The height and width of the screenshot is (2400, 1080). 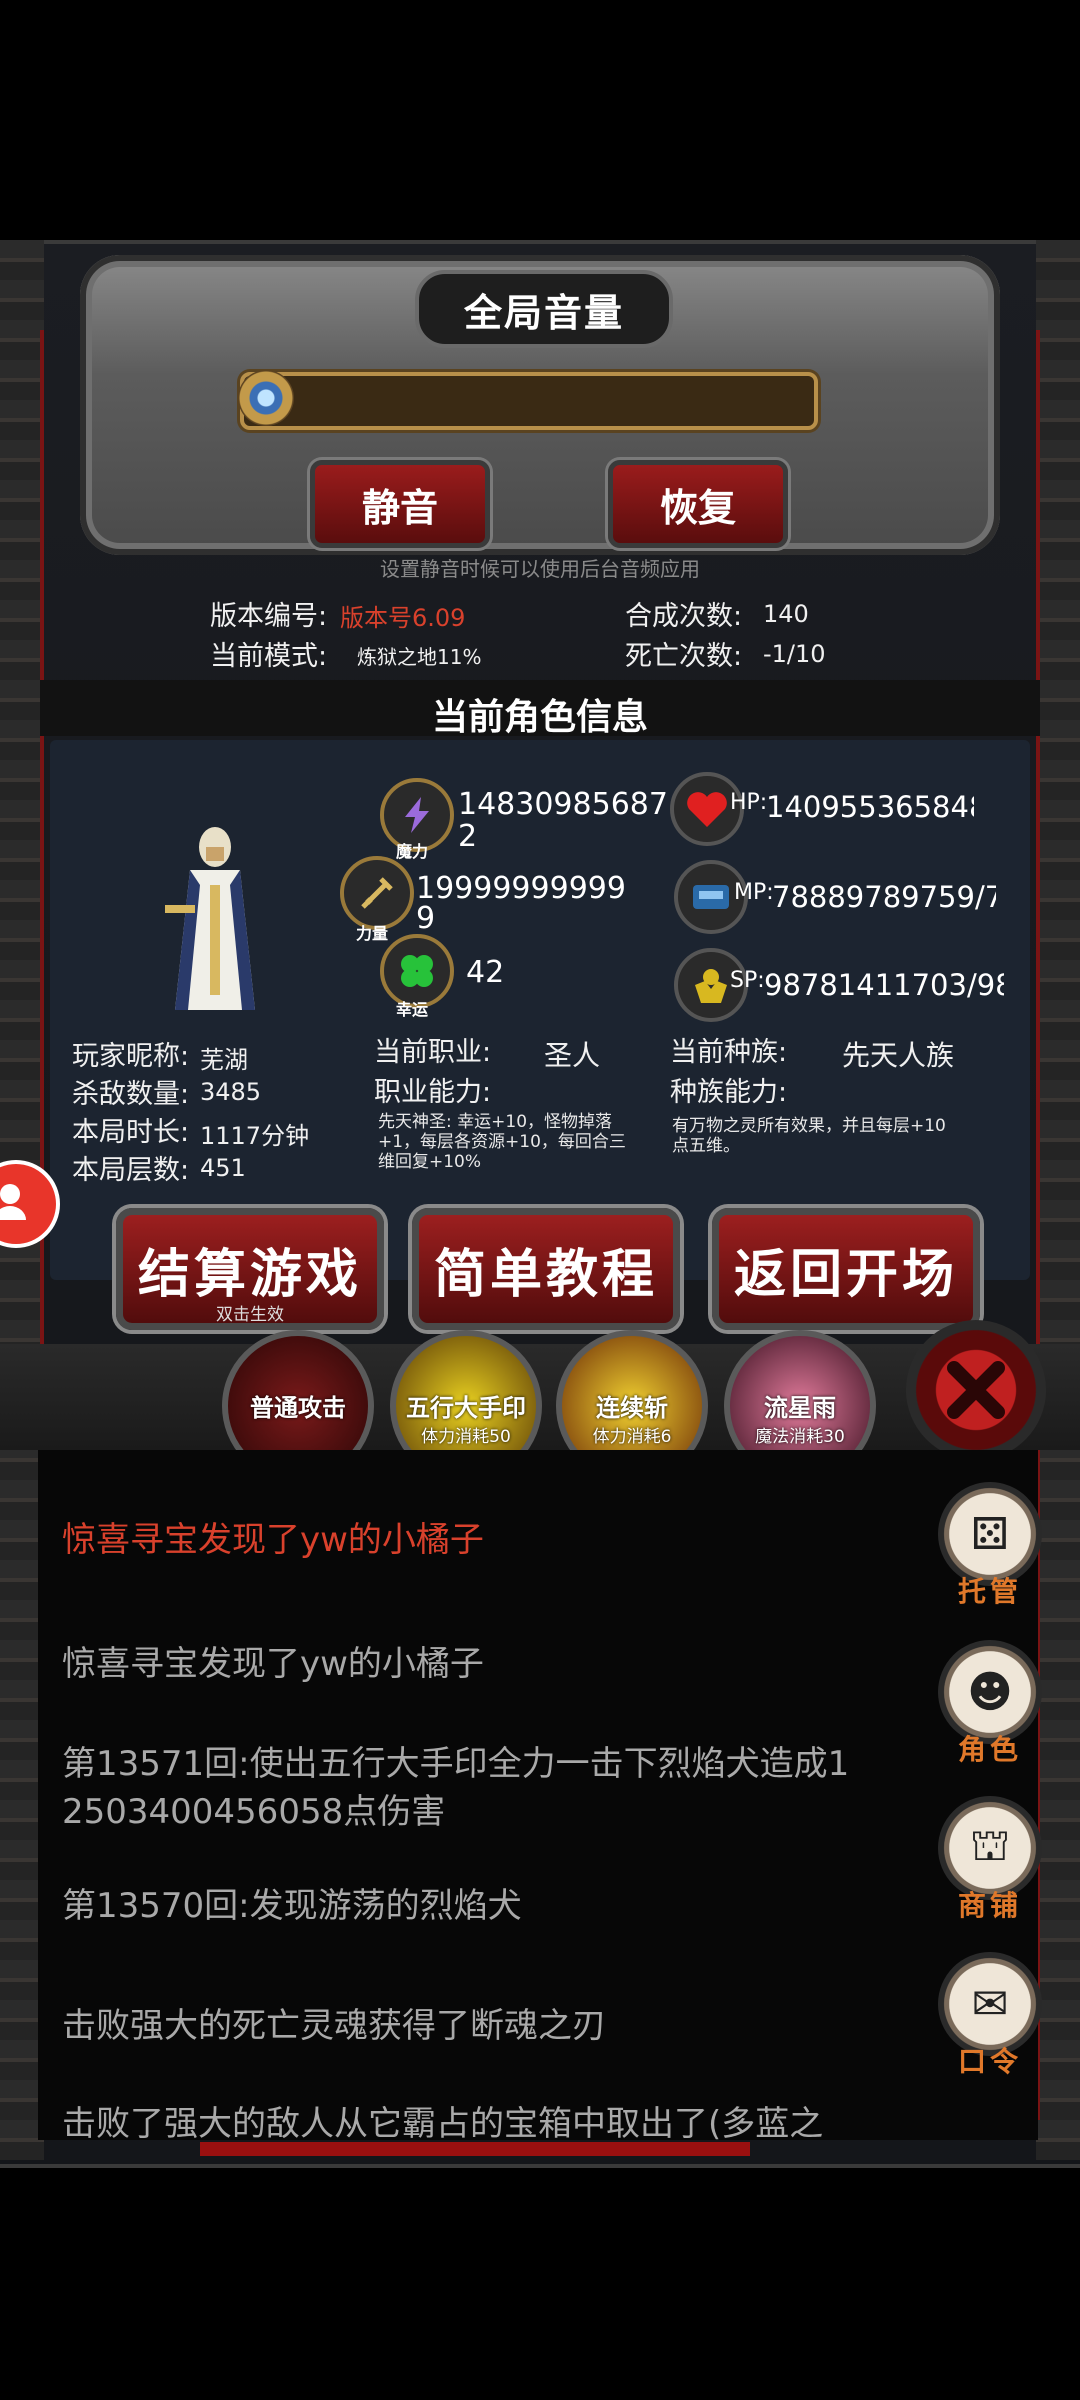 I want to click on character-avatar, so click(x=215, y=920).